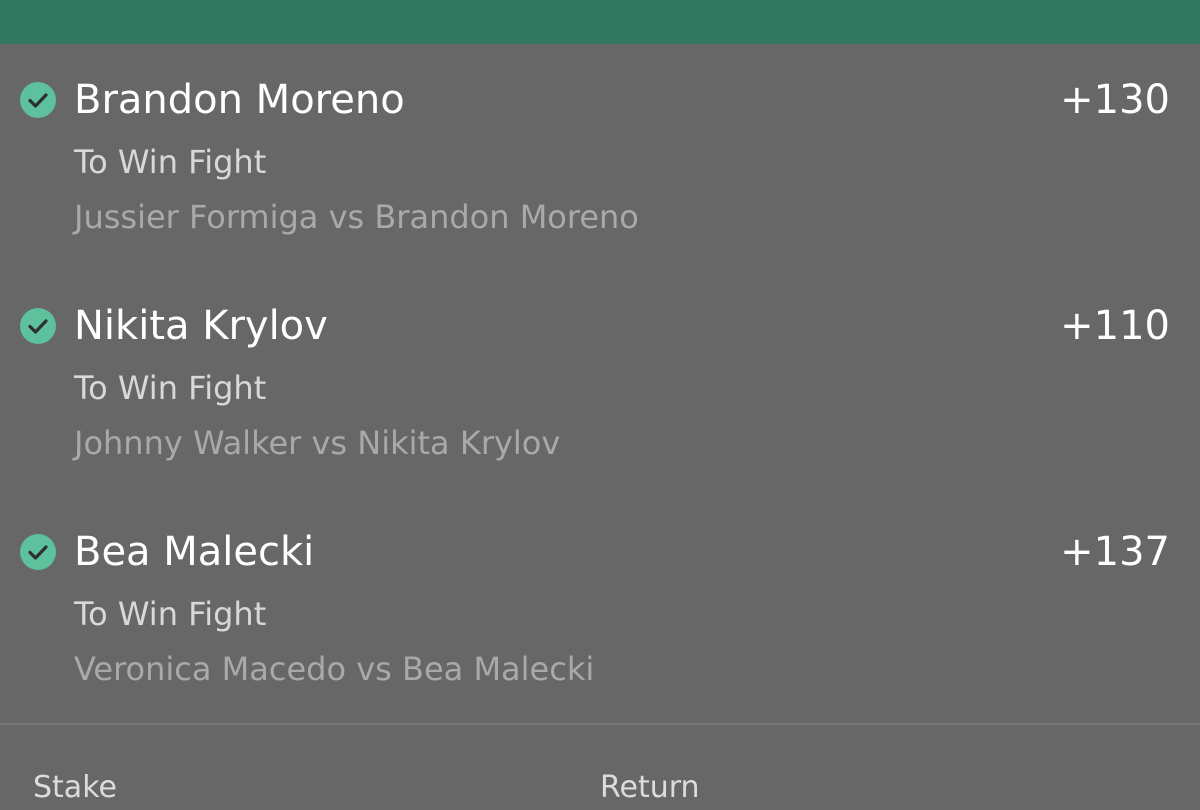 The height and width of the screenshot is (810, 1200). What do you see at coordinates (201, 326) in the screenshot?
I see `selection-name: Nikita Krylov` at bounding box center [201, 326].